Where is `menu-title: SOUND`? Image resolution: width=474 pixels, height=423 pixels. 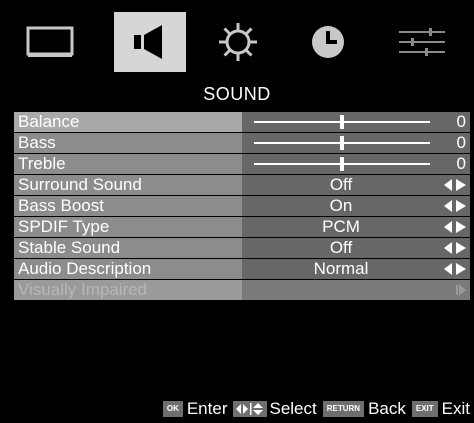 menu-title: SOUND is located at coordinates (237, 94).